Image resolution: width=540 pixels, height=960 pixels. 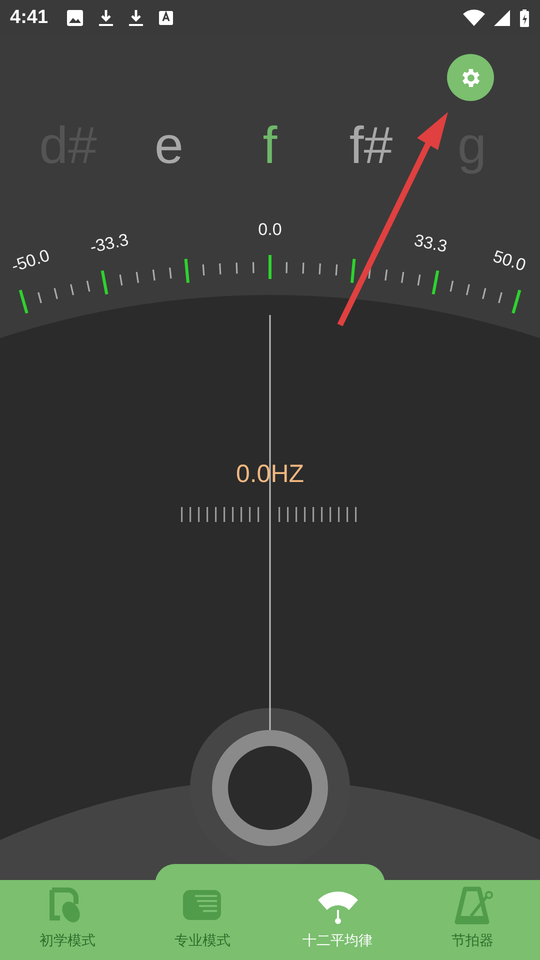 What do you see at coordinates (371, 146) in the screenshot?
I see `note-name: f#` at bounding box center [371, 146].